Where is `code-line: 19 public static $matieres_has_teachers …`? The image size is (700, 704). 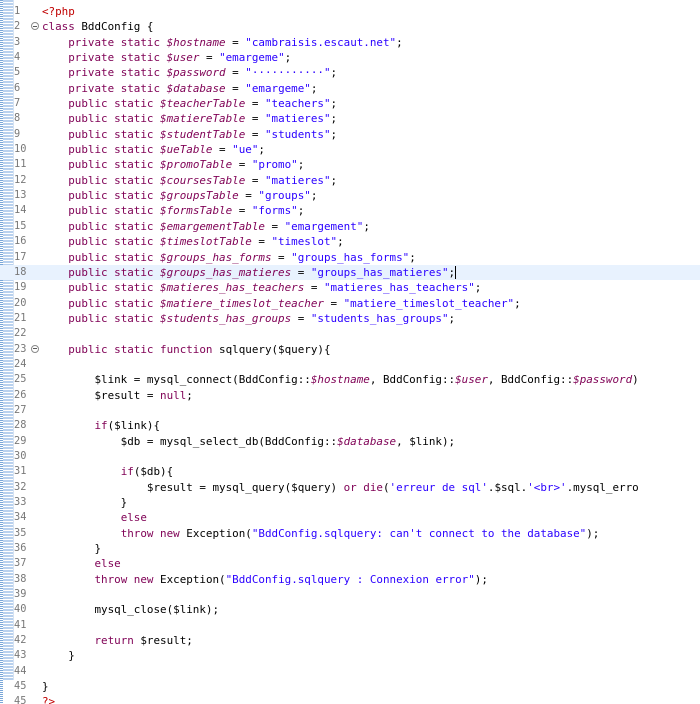
code-line: 19 public static $matieres_has_teachers … is located at coordinates (350, 287).